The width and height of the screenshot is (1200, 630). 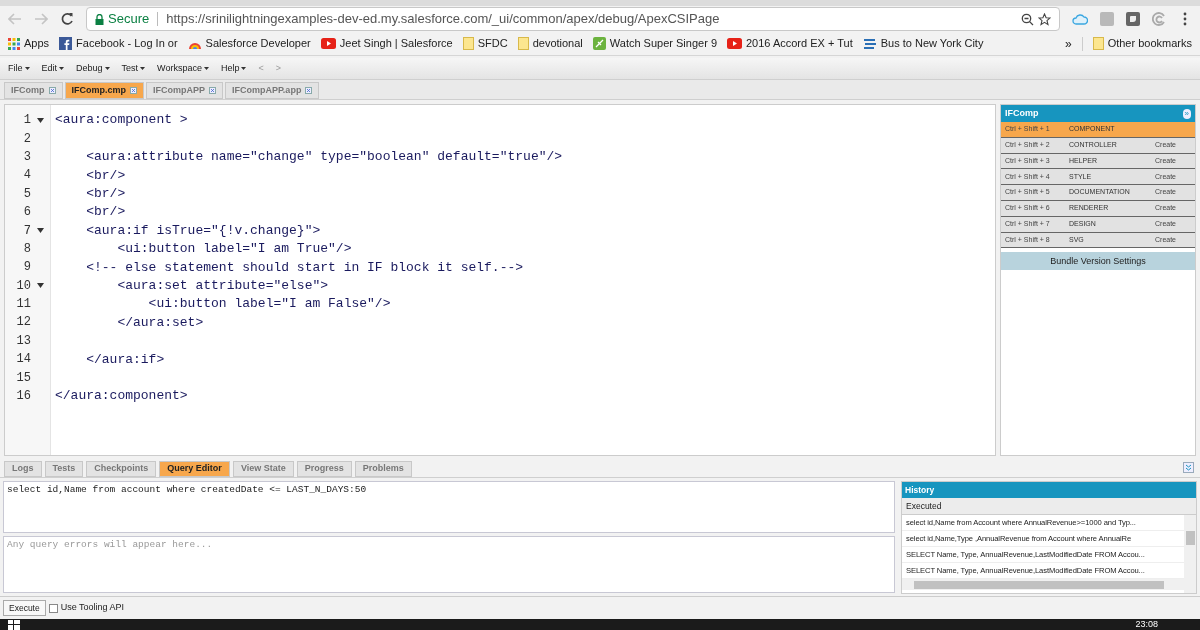 What do you see at coordinates (29, 43) in the screenshot?
I see `bookmark-item: Apps` at bounding box center [29, 43].